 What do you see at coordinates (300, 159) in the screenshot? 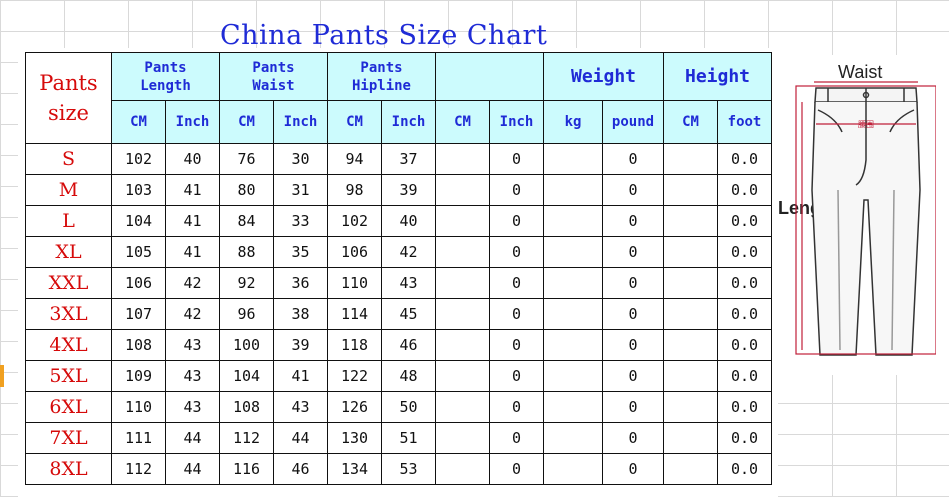
I see `table-cell: 30` at bounding box center [300, 159].